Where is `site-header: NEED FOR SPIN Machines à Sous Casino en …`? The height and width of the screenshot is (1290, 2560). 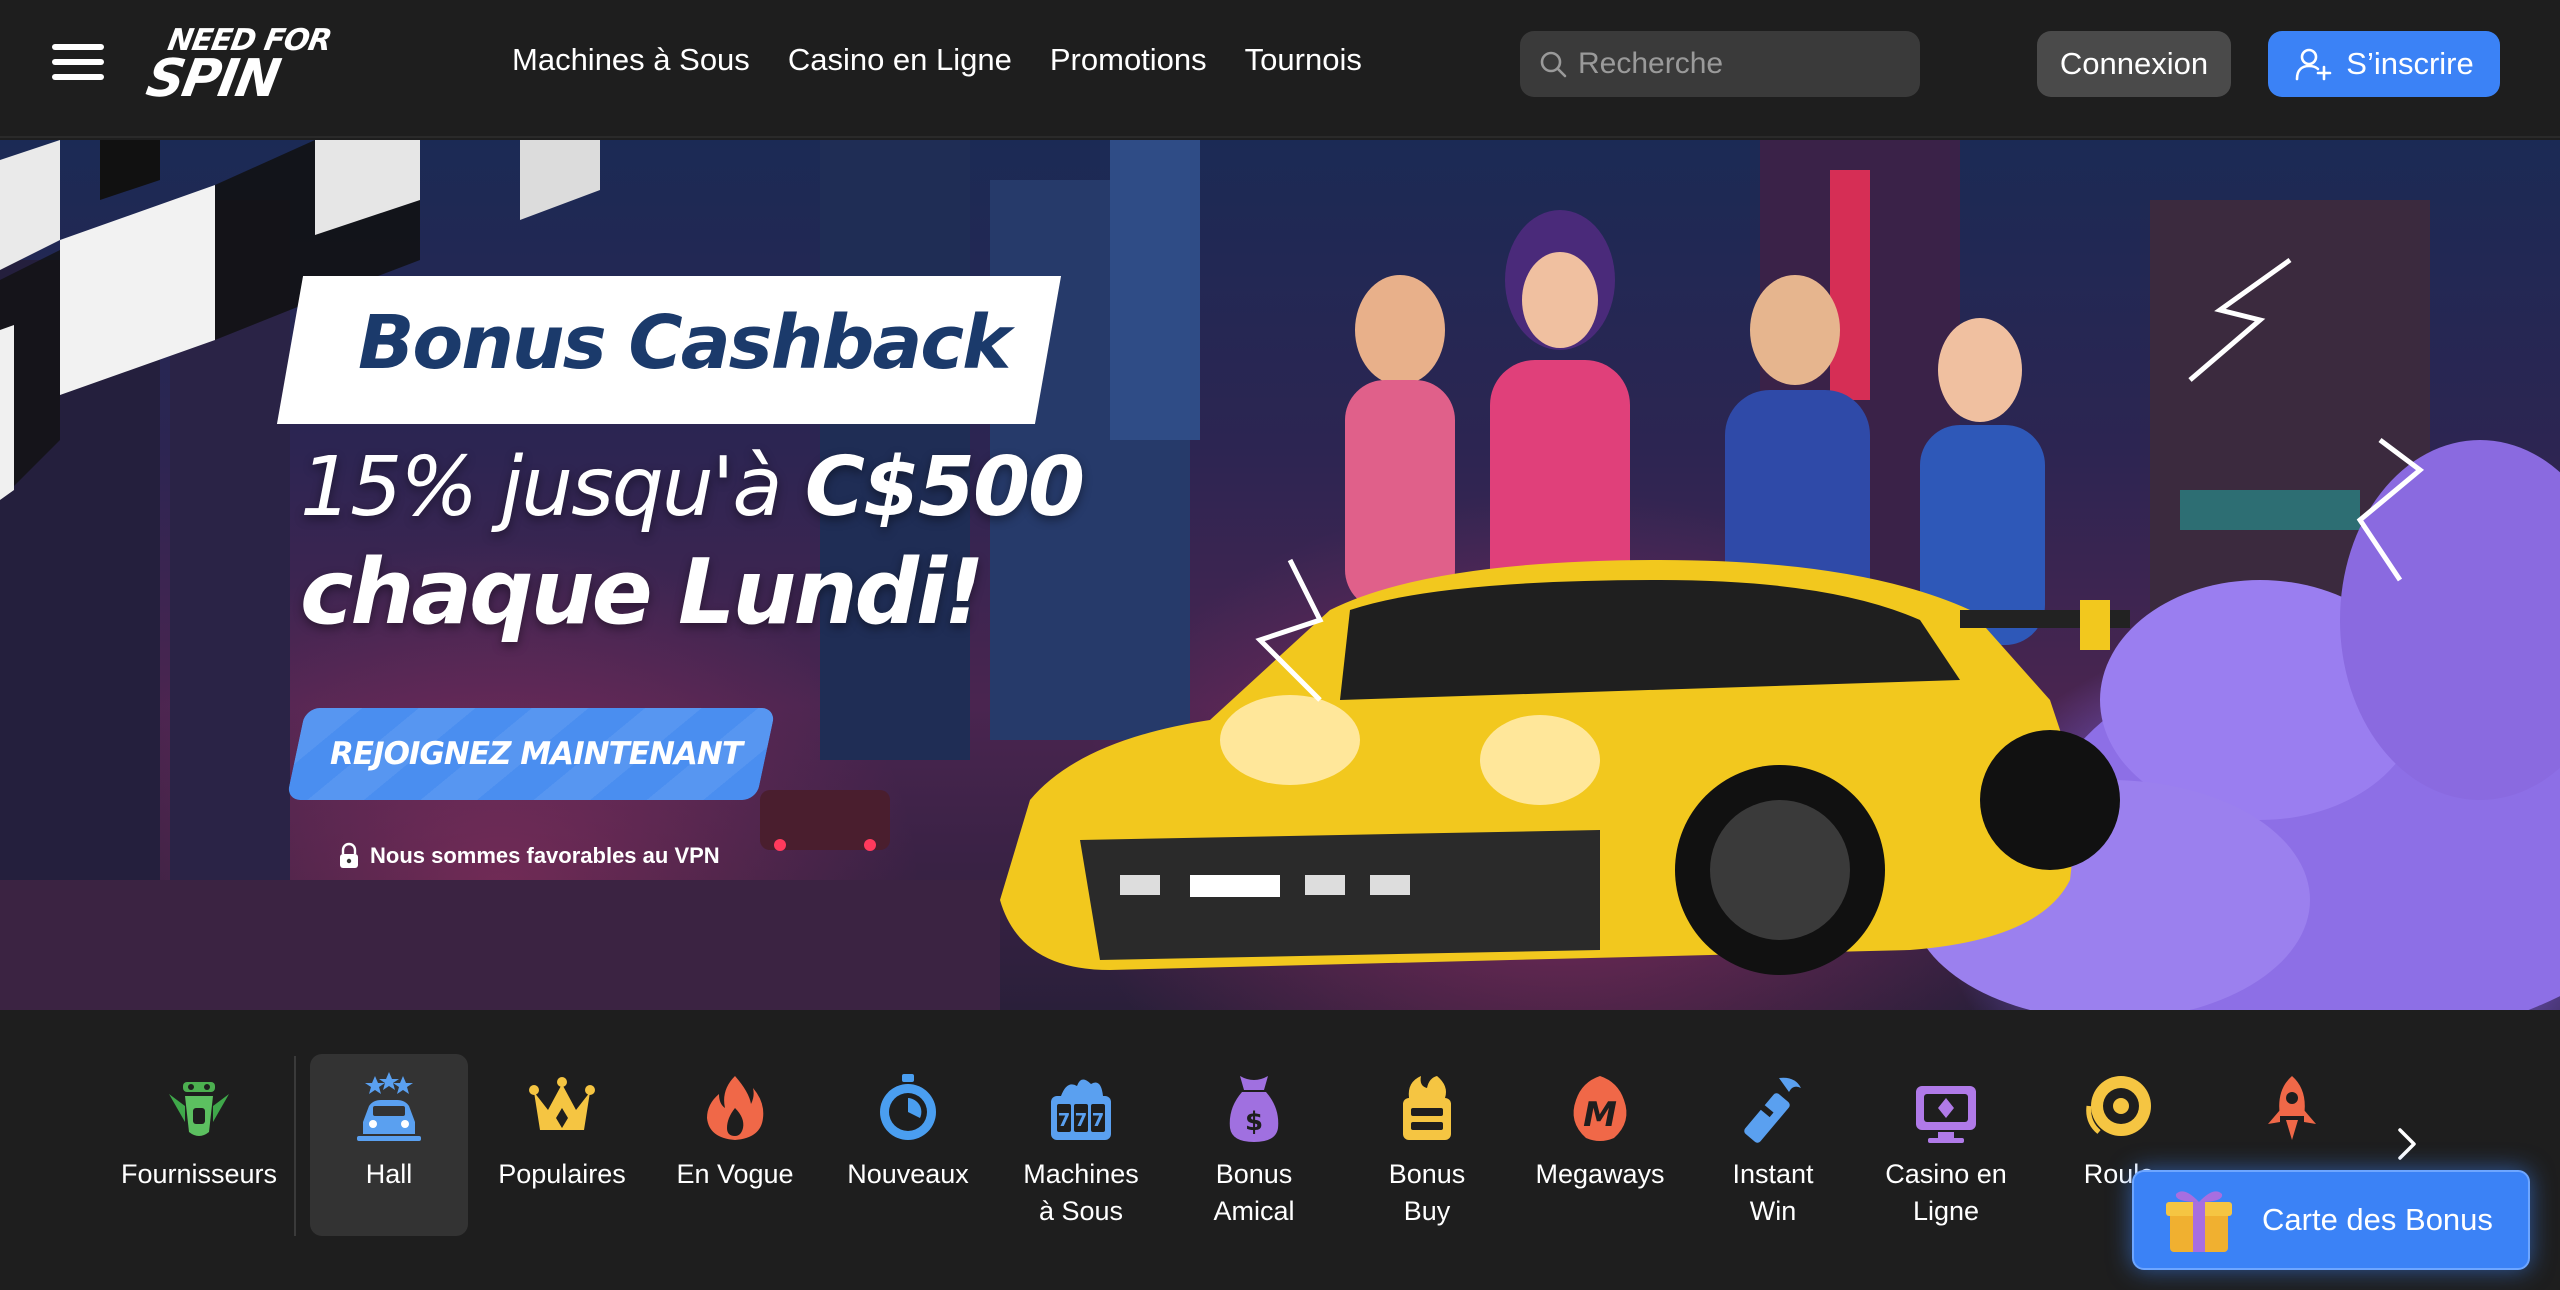 site-header: NEED FOR SPIN Machines à Sous Casino en … is located at coordinates (1280, 69).